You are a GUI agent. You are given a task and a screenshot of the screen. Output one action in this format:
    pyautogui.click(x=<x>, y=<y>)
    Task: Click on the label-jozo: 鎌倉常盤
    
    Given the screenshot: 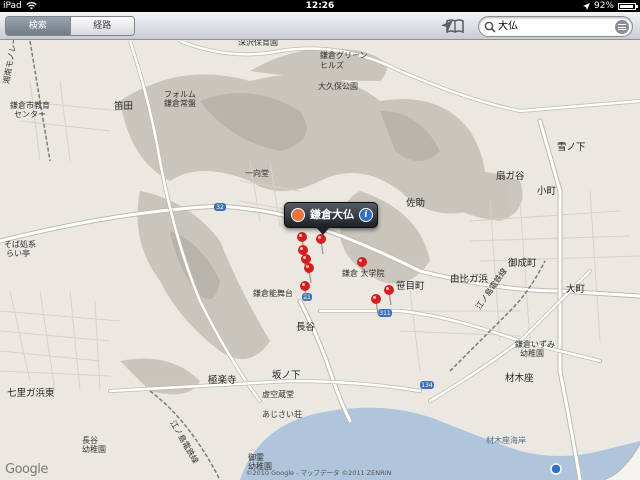 What is the action you would take?
    pyautogui.click(x=180, y=103)
    